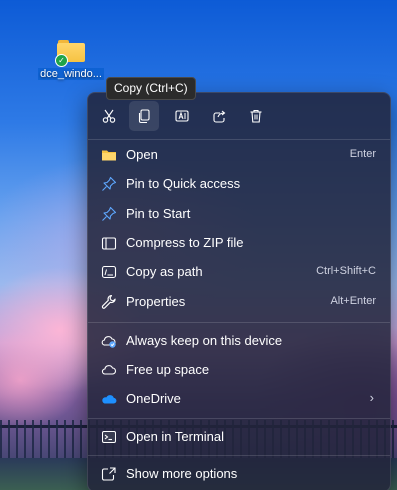 The image size is (397, 490). Describe the element at coordinates (346, 271) in the screenshot. I see `menu-item-shortcut: Ctrl+Shift+C` at that location.